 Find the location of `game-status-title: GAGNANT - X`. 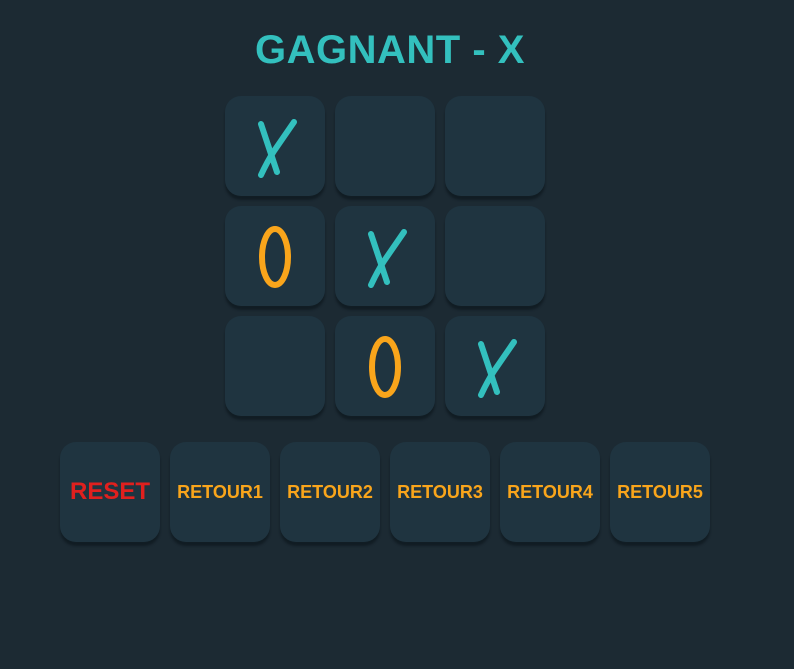

game-status-title: GAGNANT - X is located at coordinates (390, 50).